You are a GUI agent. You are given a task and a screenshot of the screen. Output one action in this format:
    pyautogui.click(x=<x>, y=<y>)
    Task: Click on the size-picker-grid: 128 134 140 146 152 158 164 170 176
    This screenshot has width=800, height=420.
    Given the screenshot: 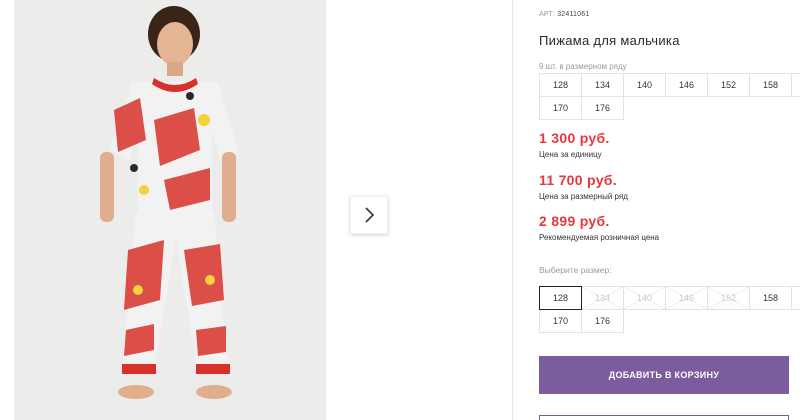 What is the action you would take?
    pyautogui.click(x=669, y=309)
    